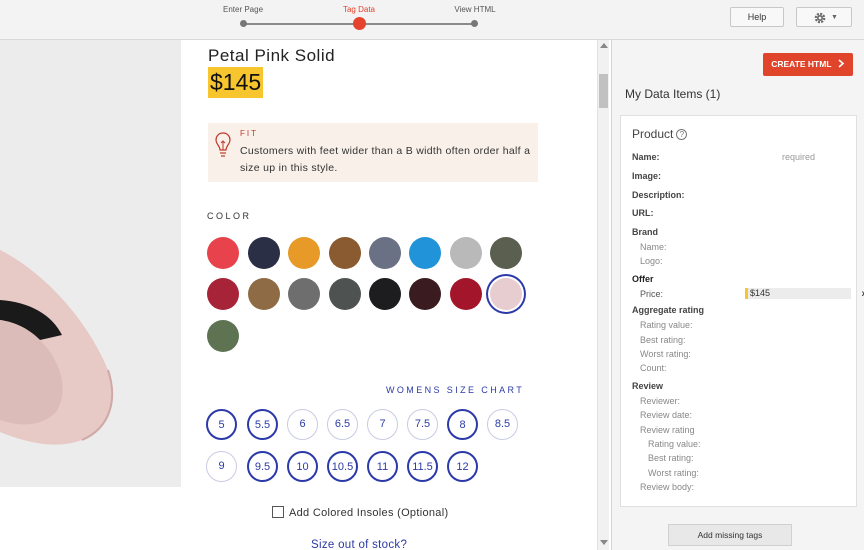  Describe the element at coordinates (236, 82) in the screenshot. I see `product-price: $145` at that location.